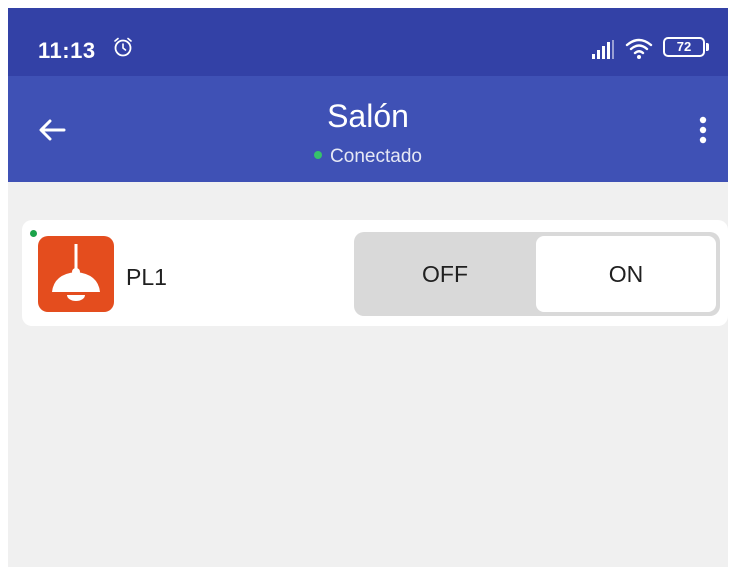 This screenshot has width=736, height=567. What do you see at coordinates (603, 49) in the screenshot?
I see `cell-signal-icon` at bounding box center [603, 49].